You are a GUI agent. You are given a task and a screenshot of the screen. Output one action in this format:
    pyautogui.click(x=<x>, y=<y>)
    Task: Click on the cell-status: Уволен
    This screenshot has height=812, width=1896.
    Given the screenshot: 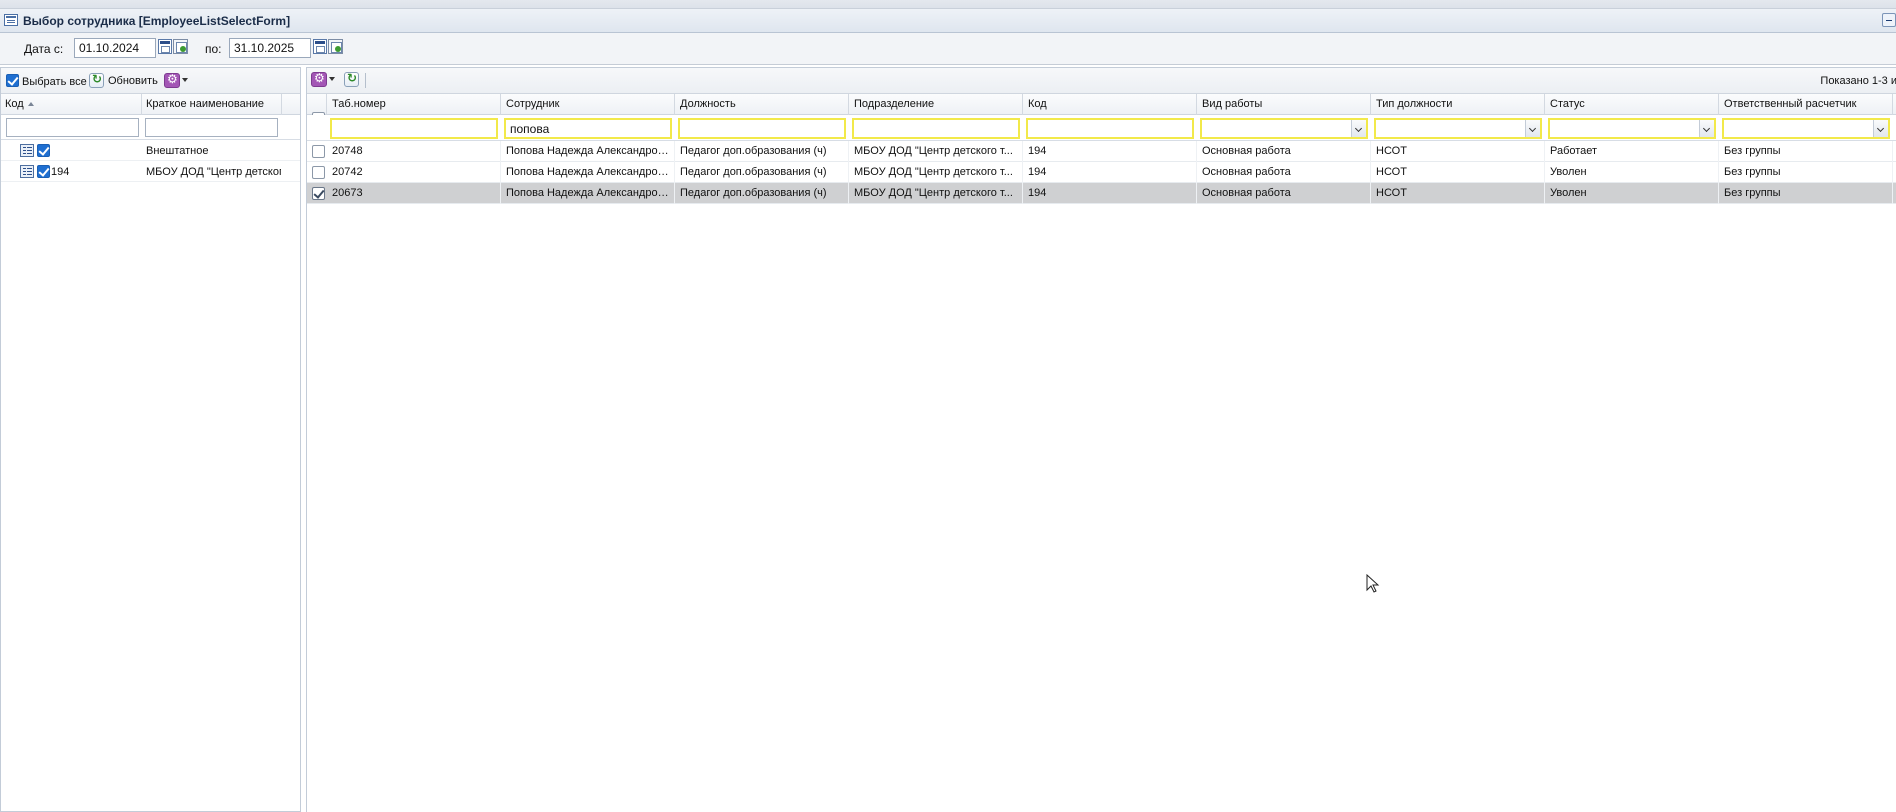 What is the action you would take?
    pyautogui.click(x=1632, y=193)
    